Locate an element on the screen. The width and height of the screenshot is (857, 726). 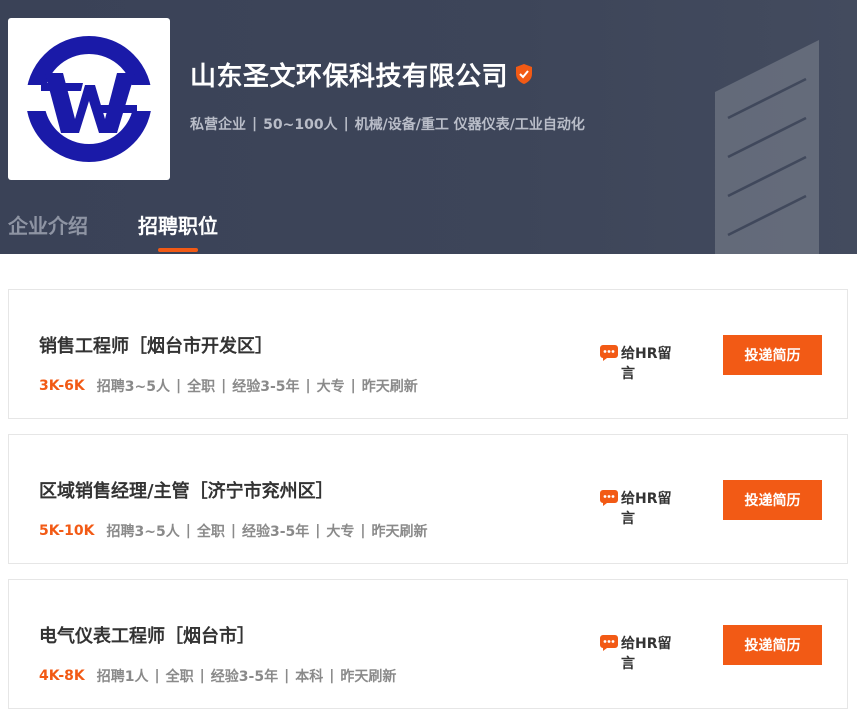
job-education: 本科 is located at coordinates (309, 677).